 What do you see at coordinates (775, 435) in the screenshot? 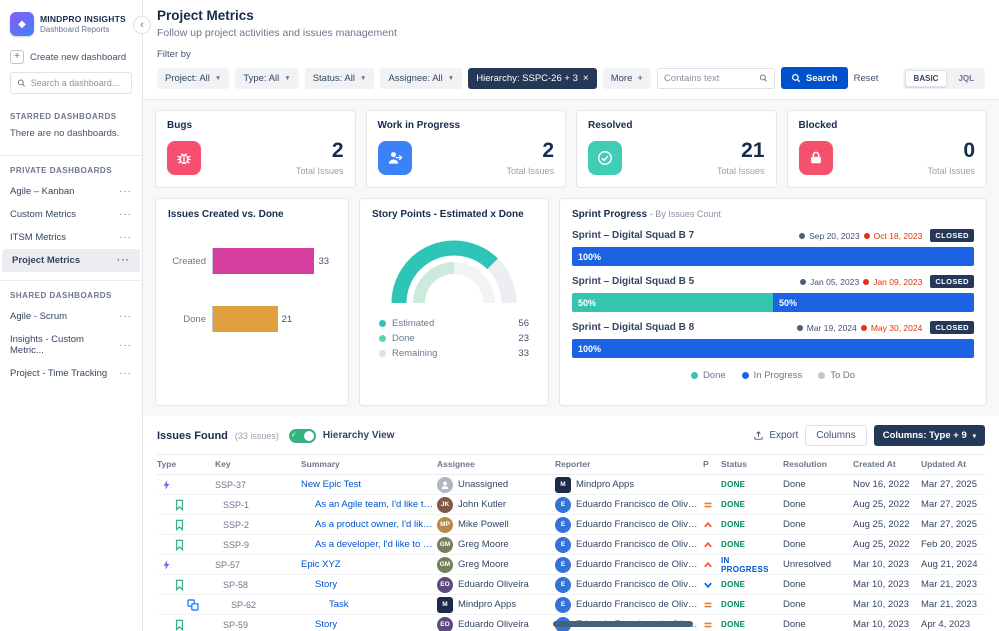
I see `export-button: Export` at bounding box center [775, 435].